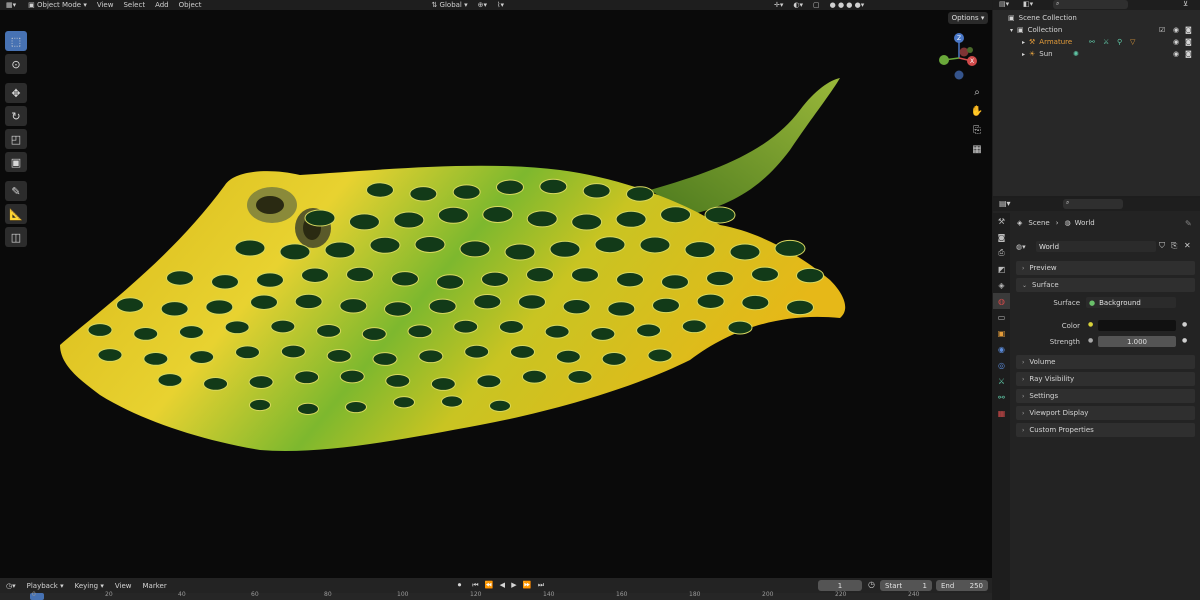 Image resolution: width=1200 pixels, height=600 pixels. Describe the element at coordinates (16, 237) in the screenshot. I see `add-cube-tool: ◫` at that location.